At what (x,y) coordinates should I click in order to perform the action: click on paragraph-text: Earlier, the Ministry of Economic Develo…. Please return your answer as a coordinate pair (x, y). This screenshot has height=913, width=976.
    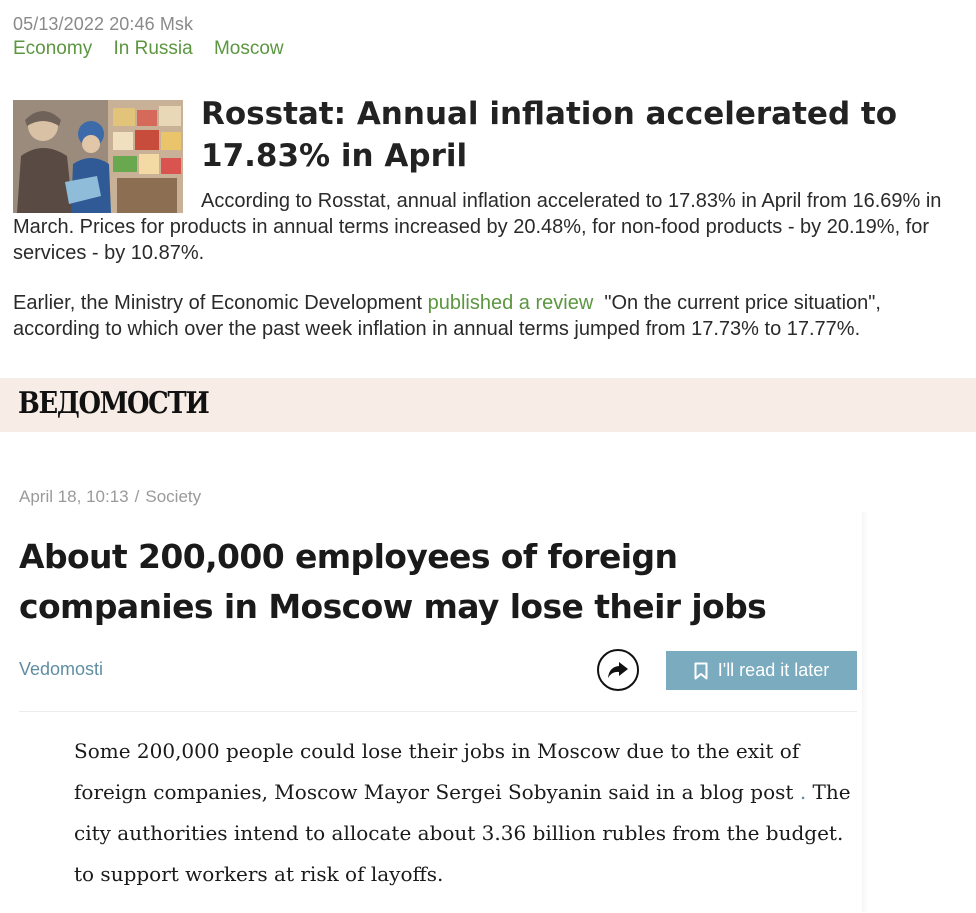
    Looking at the image, I should click on (220, 303).